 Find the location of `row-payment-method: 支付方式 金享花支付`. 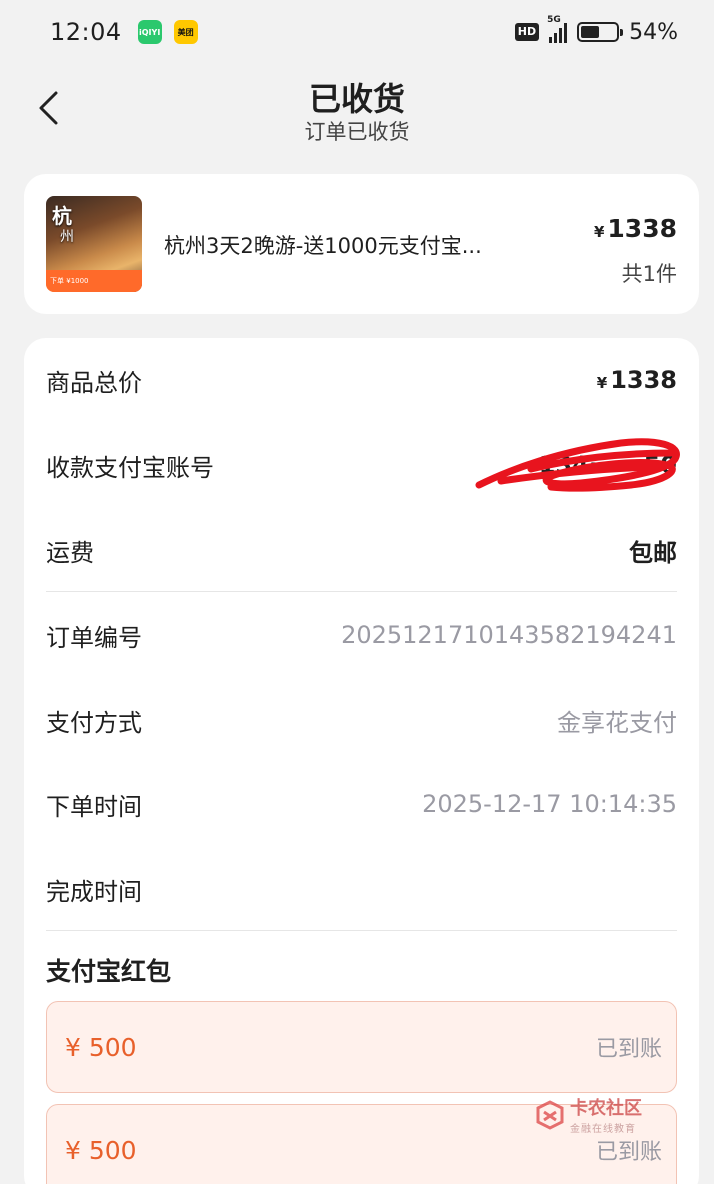

row-payment-method: 支付方式 金享花支付 is located at coordinates (361, 720).